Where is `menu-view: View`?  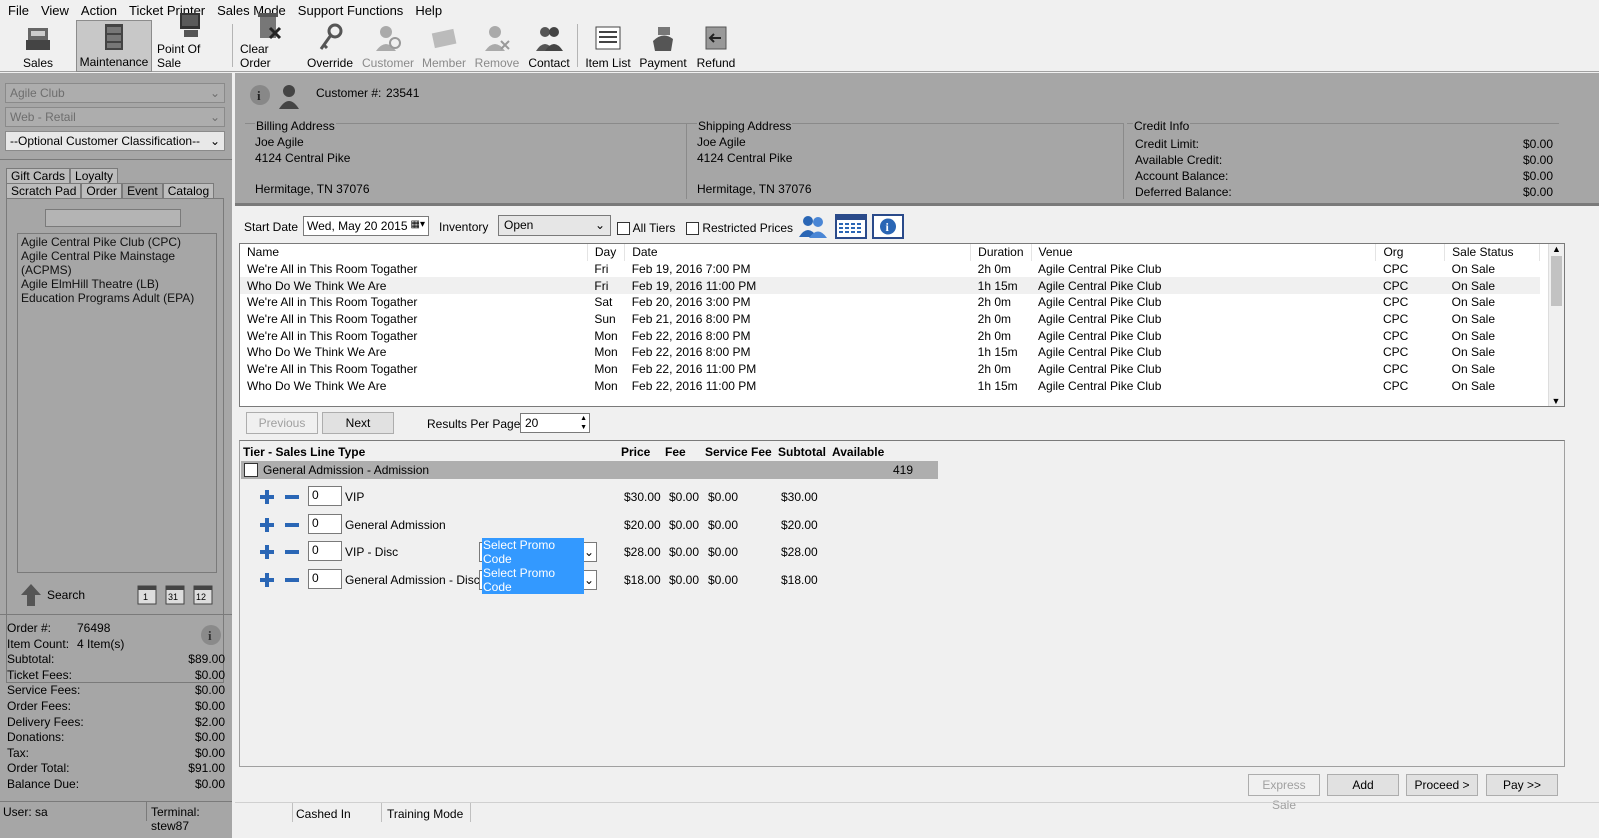
menu-view: View is located at coordinates (55, 10).